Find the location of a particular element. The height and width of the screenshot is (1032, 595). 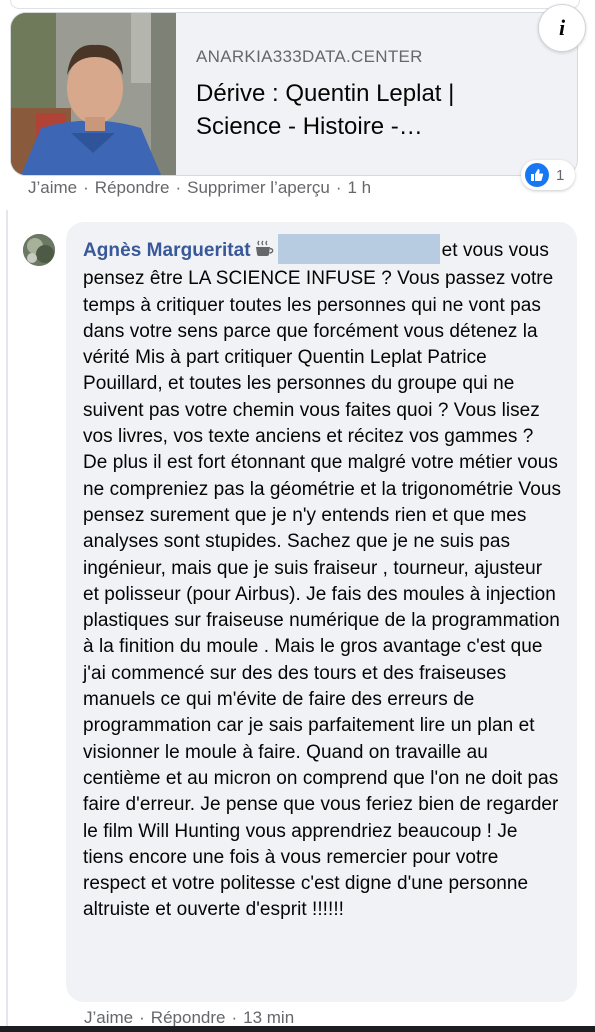

coffee-icon is located at coordinates (264, 253).